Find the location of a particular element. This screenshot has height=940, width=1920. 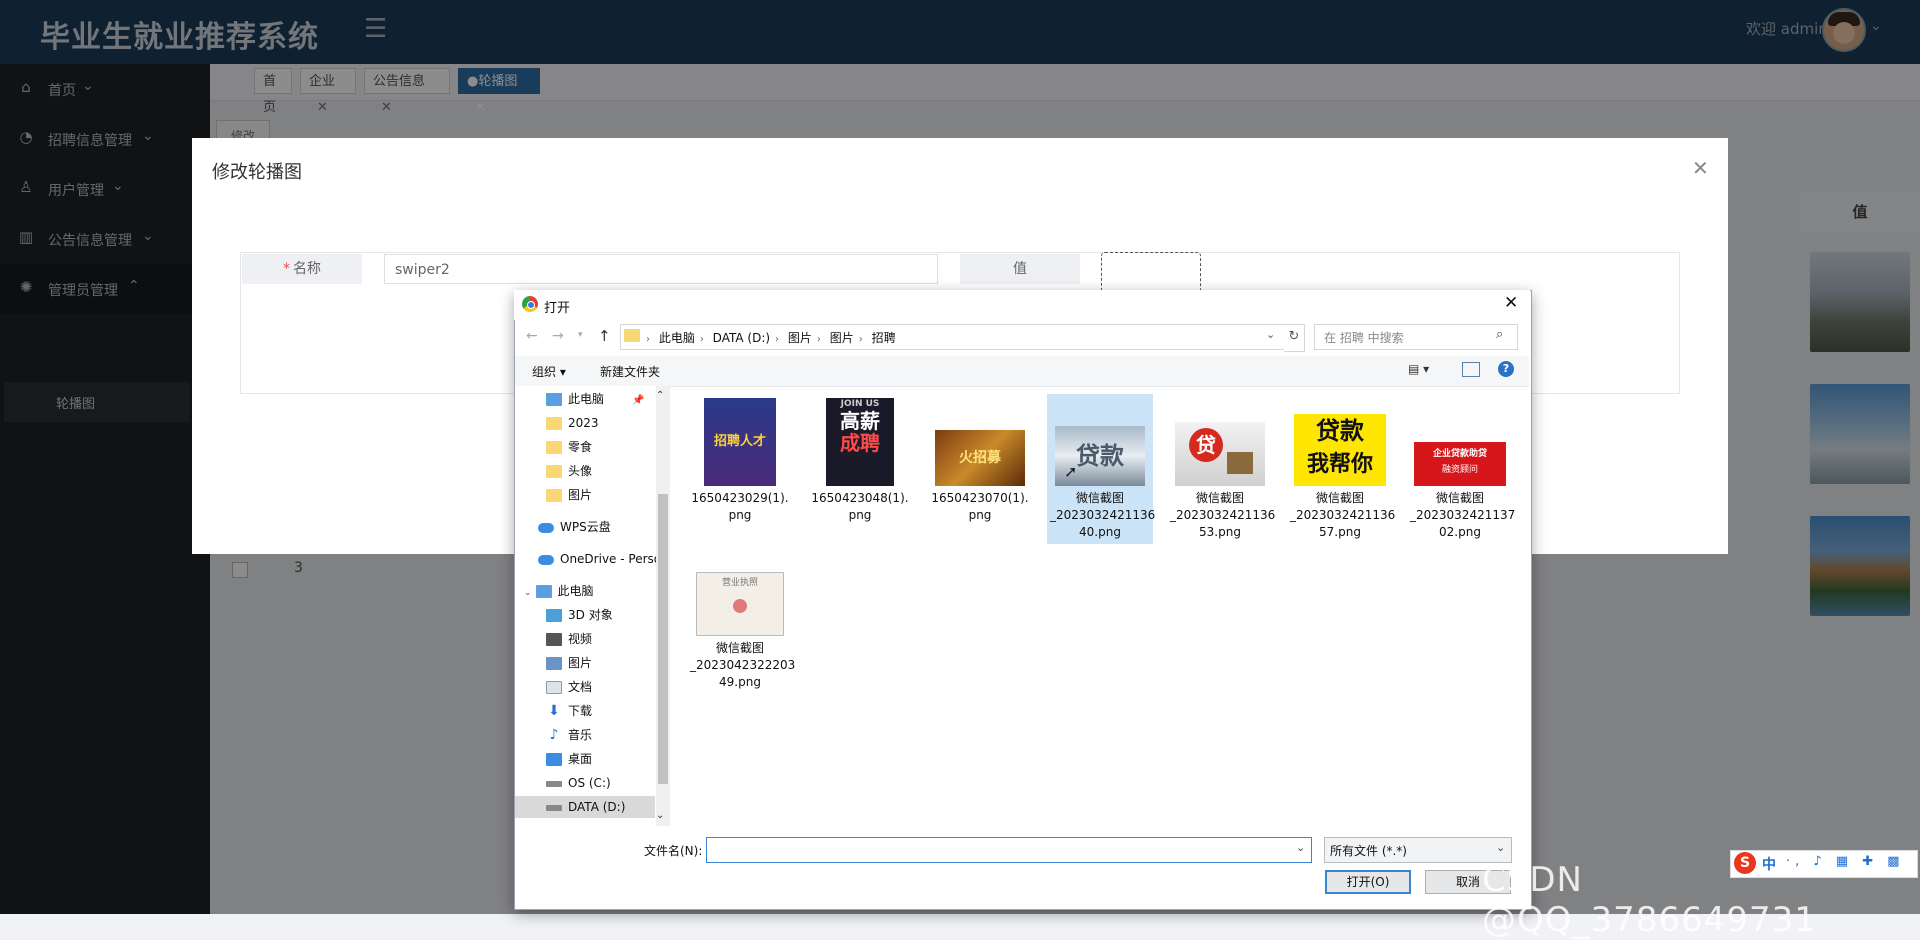

file-item: 火招募 1650423070(1). png is located at coordinates (980, 461).